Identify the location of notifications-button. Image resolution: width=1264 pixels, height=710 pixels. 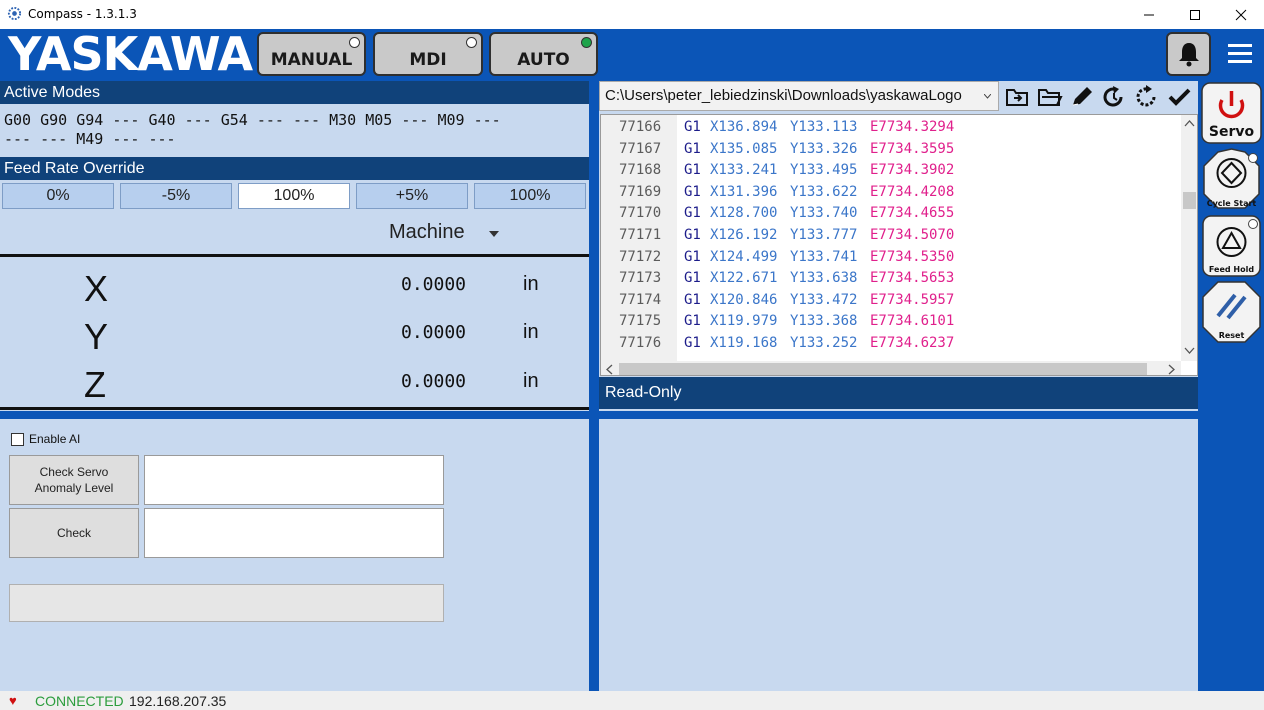
(1188, 54).